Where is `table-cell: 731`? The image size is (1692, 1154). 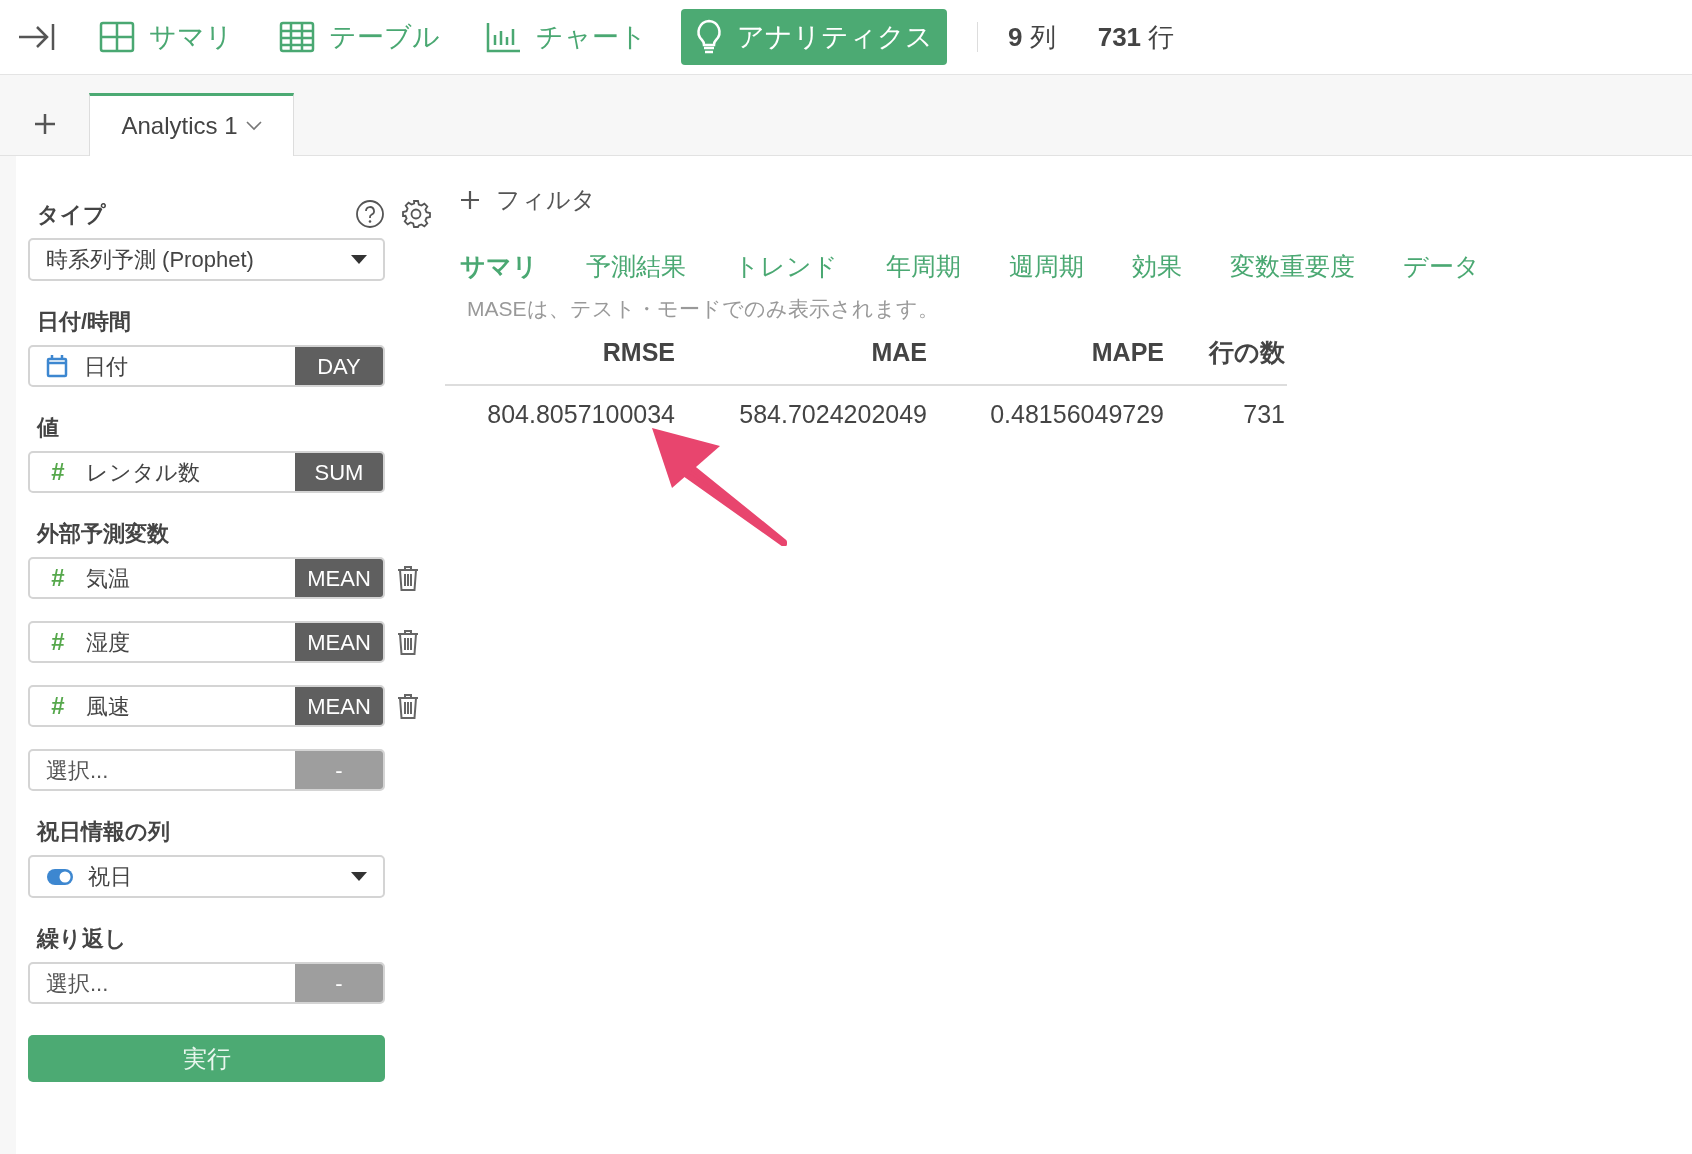
table-cell: 731 is located at coordinates (1225, 413).